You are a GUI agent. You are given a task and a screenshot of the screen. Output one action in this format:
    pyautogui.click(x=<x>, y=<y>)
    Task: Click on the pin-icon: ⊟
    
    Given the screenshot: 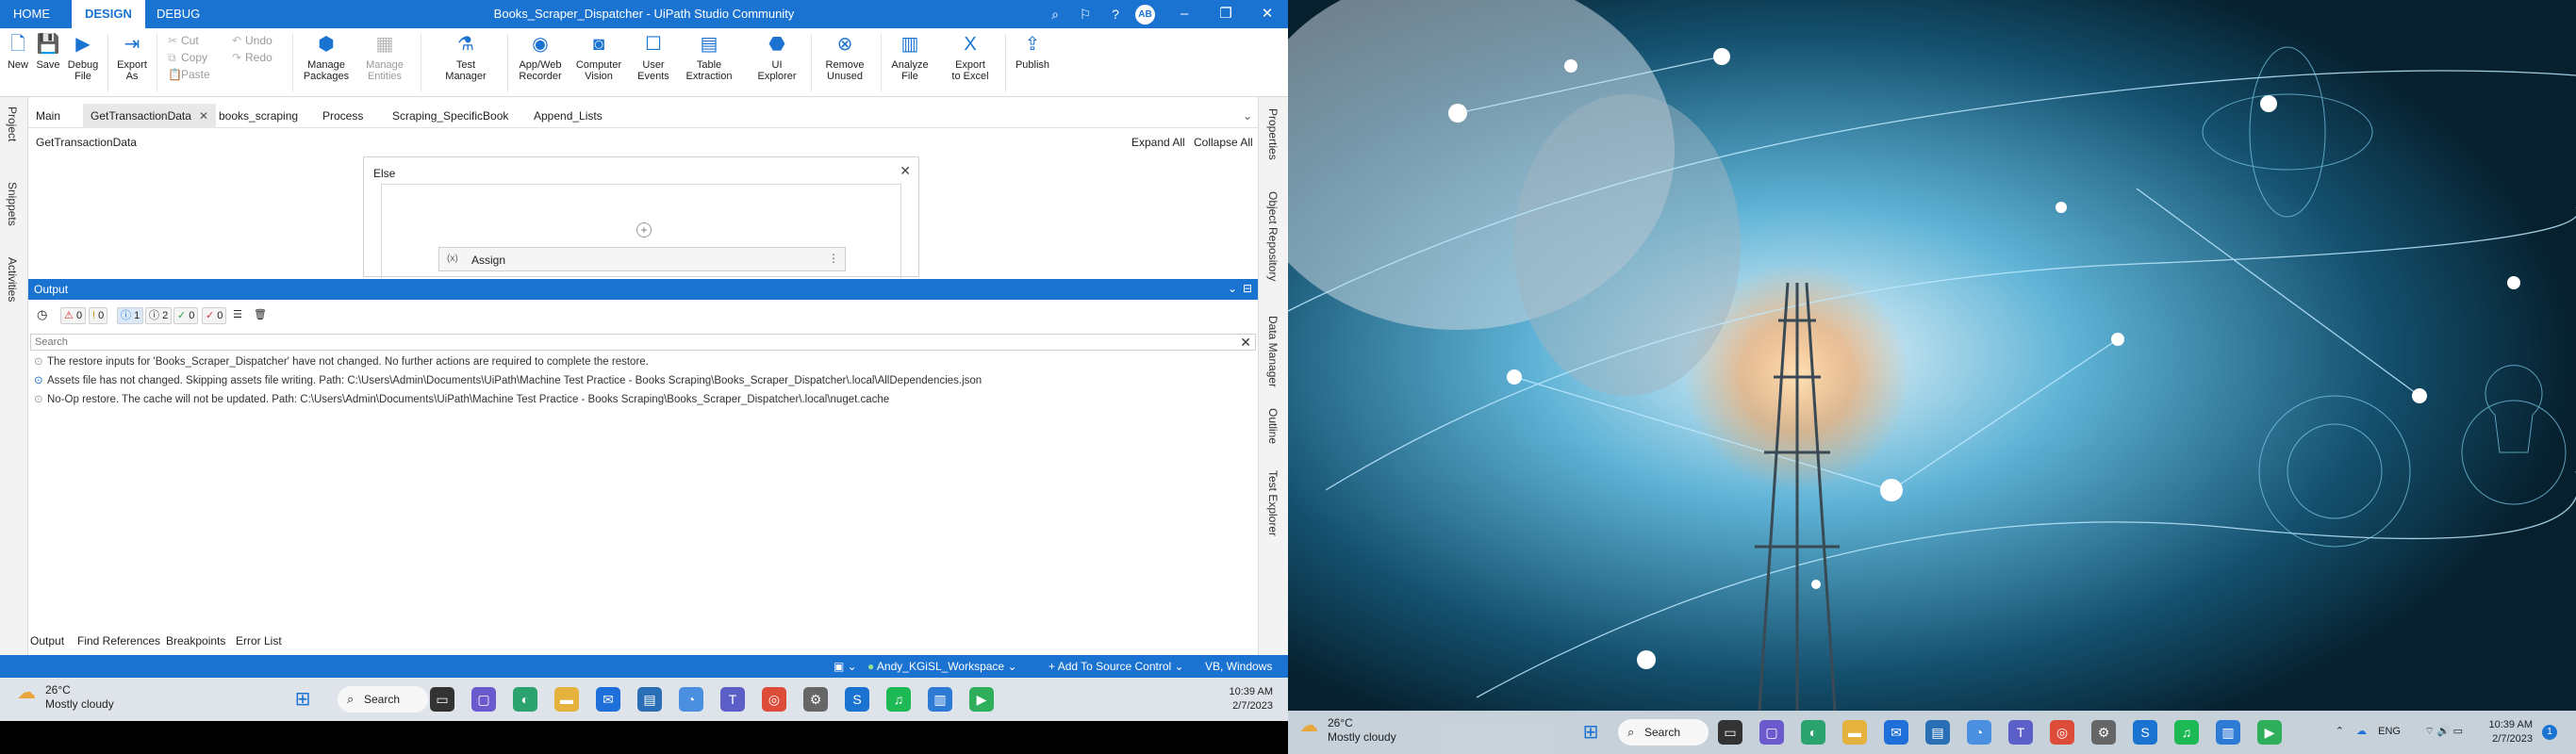 What is the action you would take?
    pyautogui.click(x=1247, y=288)
    